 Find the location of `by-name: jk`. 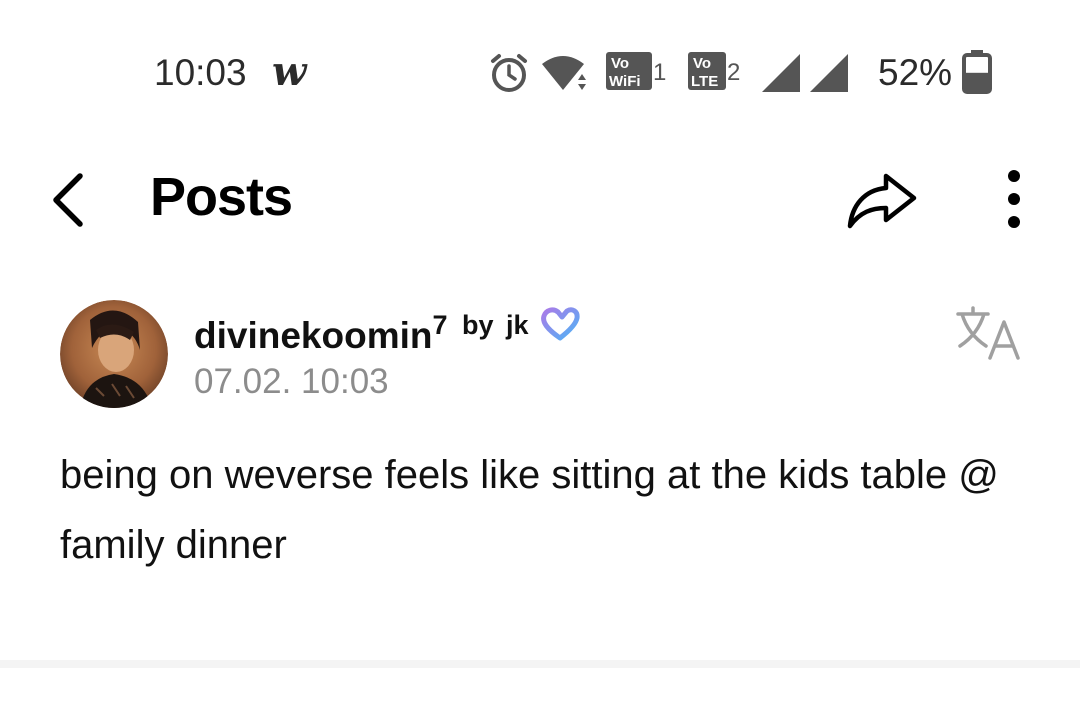

by-name: jk is located at coordinates (517, 325).